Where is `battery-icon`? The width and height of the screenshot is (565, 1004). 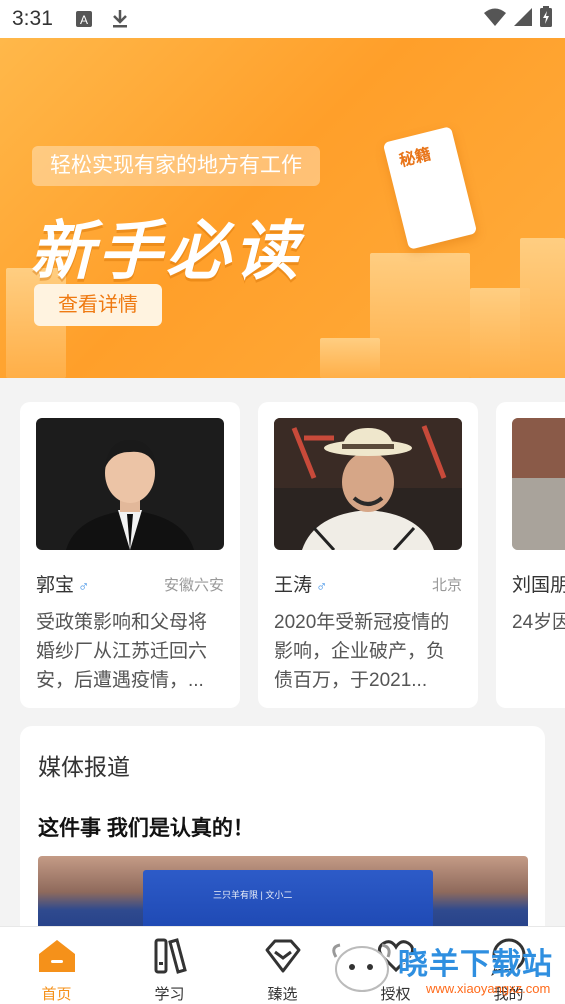
battery-icon is located at coordinates (546, 19).